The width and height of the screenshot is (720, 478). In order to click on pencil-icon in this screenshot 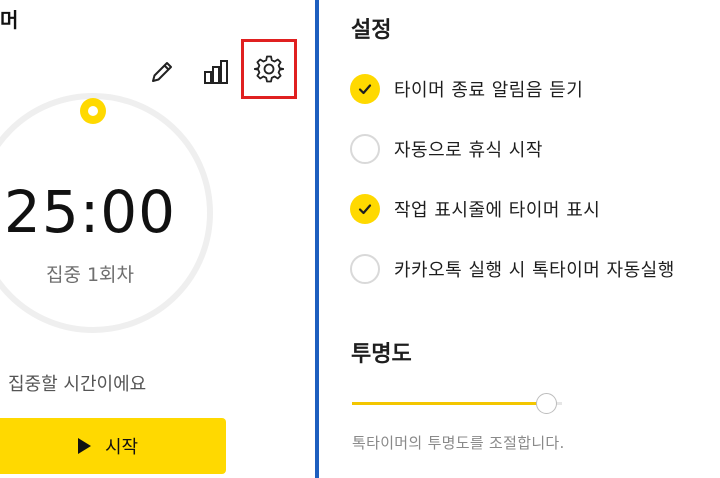, I will do `click(162, 72)`.